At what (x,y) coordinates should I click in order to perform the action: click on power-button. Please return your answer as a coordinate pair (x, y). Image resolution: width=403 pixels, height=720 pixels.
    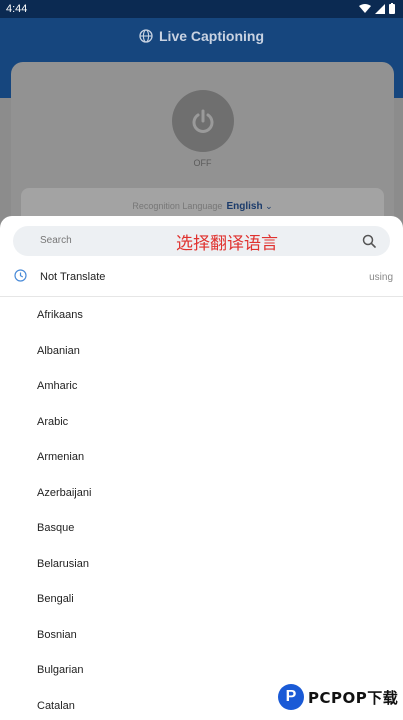
    Looking at the image, I should click on (203, 121).